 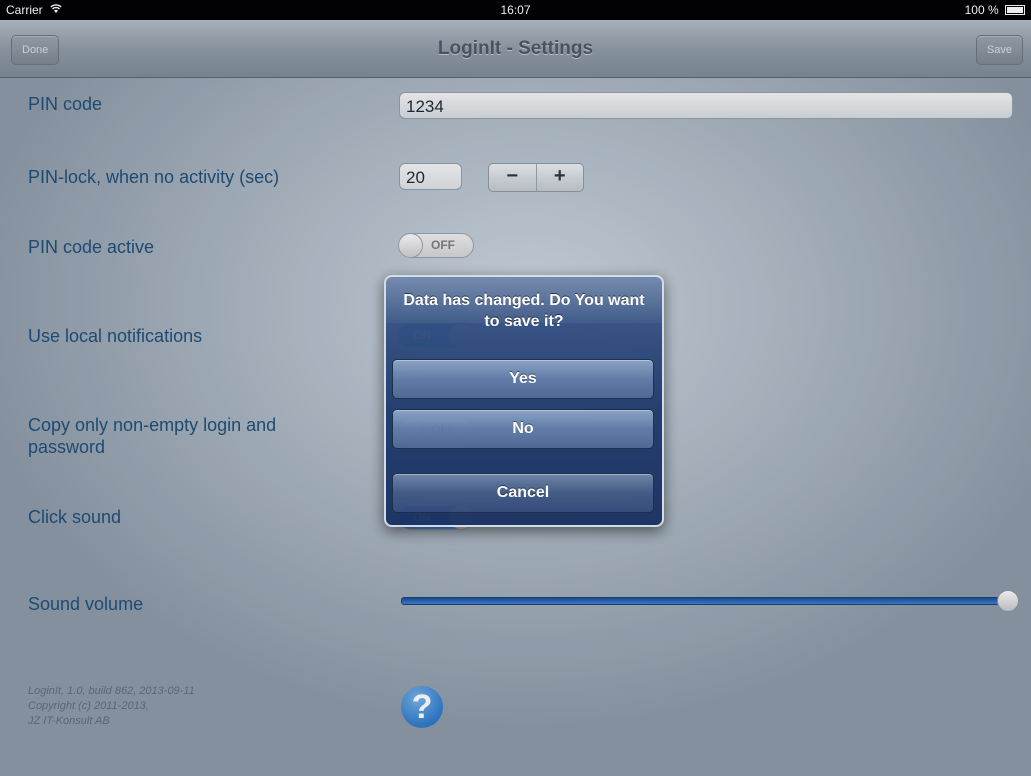 What do you see at coordinates (523, 429) in the screenshot?
I see `alert-no-button: No` at bounding box center [523, 429].